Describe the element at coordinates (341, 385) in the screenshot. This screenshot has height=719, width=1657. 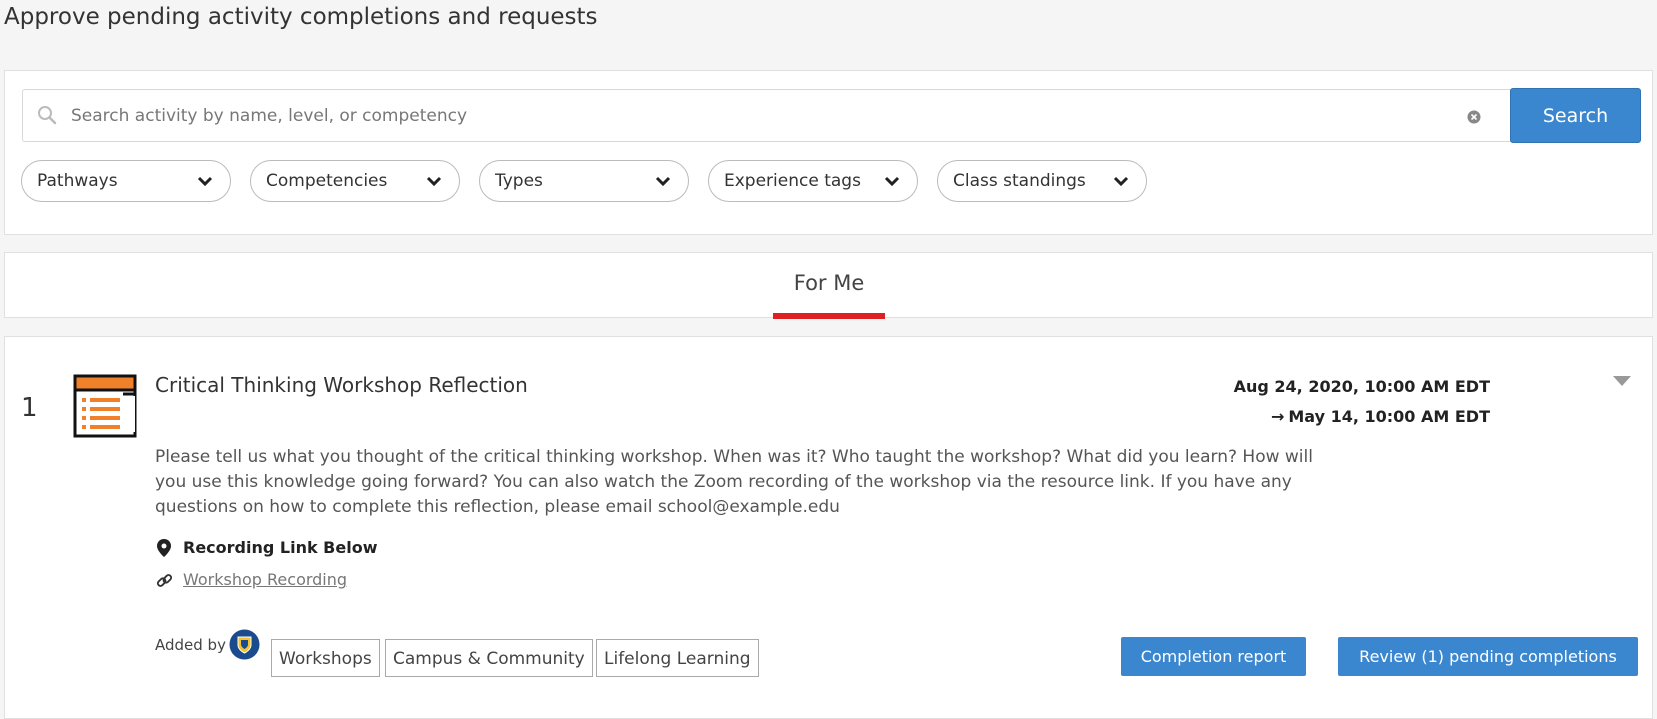
I see `activity-title: Critical Thinking Workshop Reflection` at that location.